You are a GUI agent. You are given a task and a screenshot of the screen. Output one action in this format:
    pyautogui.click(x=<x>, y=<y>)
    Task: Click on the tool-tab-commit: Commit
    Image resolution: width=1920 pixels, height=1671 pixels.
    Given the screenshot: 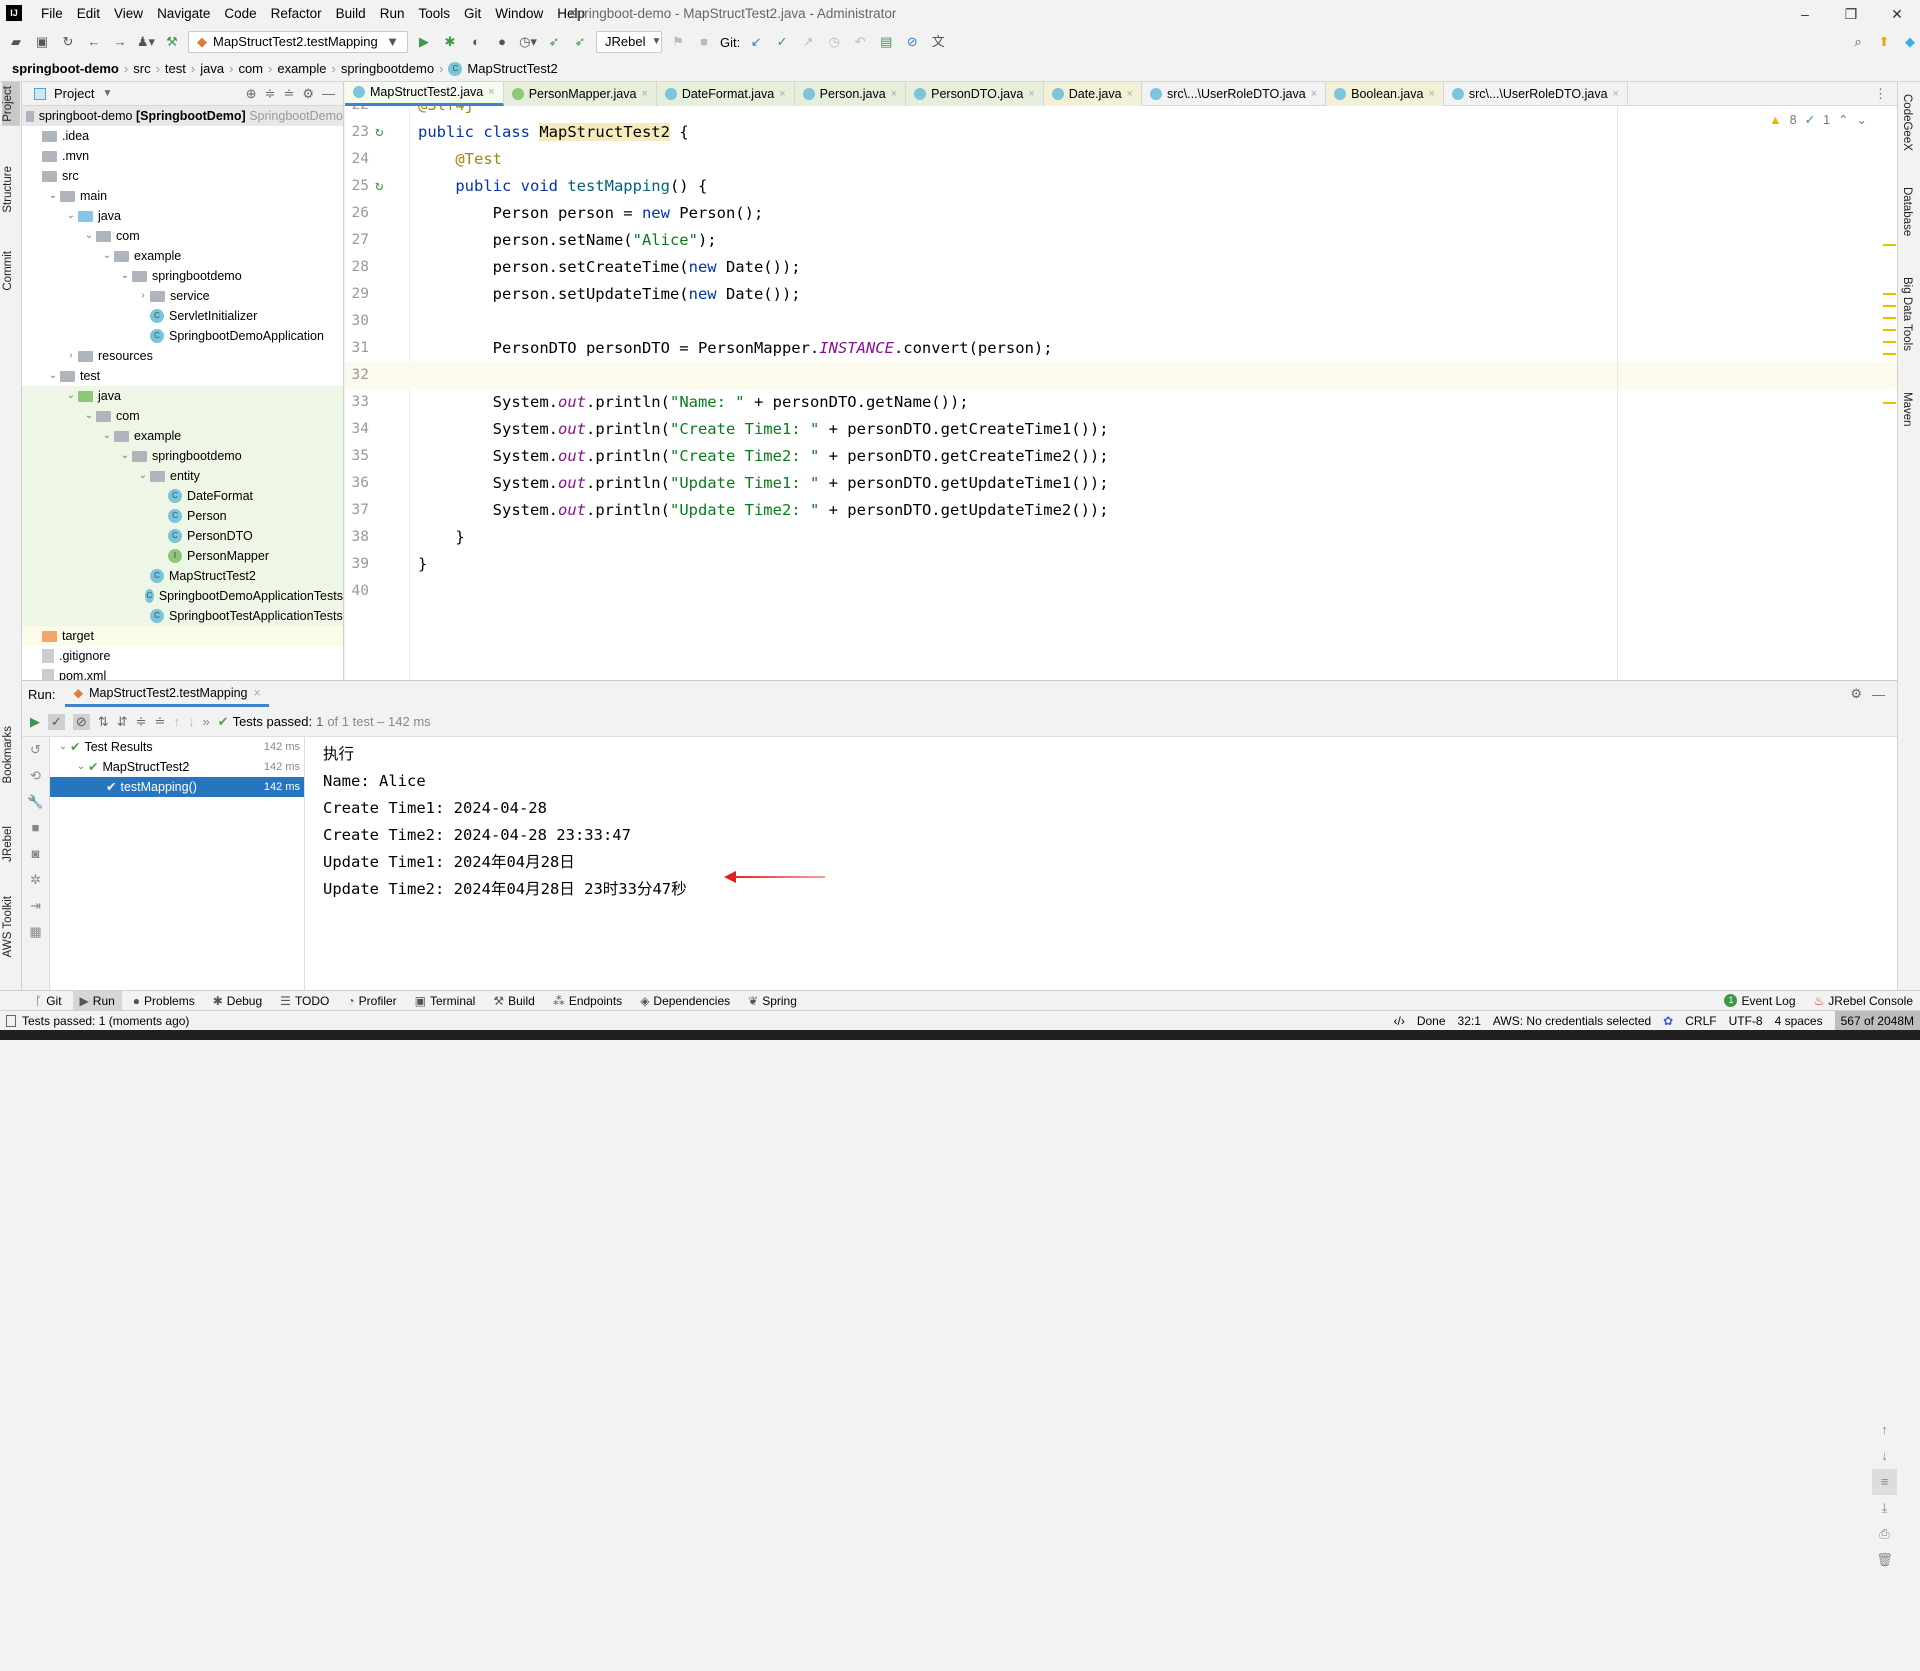 What is the action you would take?
    pyautogui.click(x=11, y=271)
    